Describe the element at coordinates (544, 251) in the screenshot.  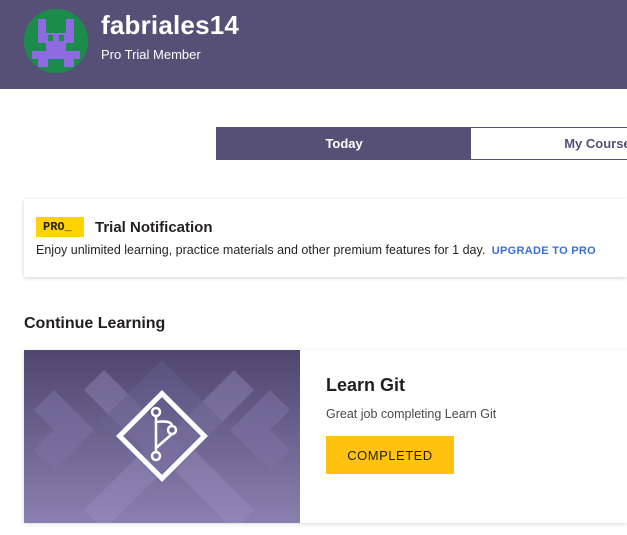
I see `upgrade-to-pro-link: UPGRADE TO PRO` at that location.